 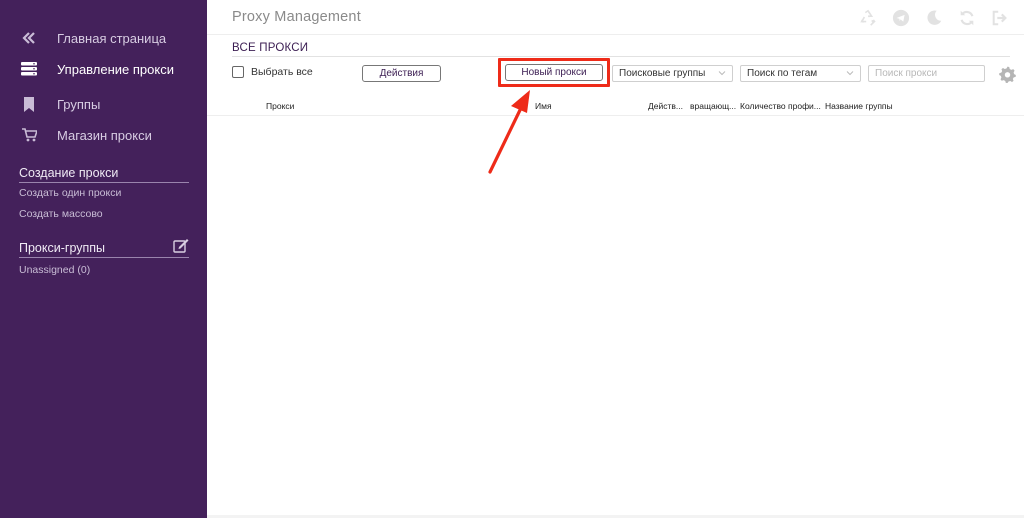 What do you see at coordinates (112, 38) in the screenshot?
I see `nav-item-label: Главная страница` at bounding box center [112, 38].